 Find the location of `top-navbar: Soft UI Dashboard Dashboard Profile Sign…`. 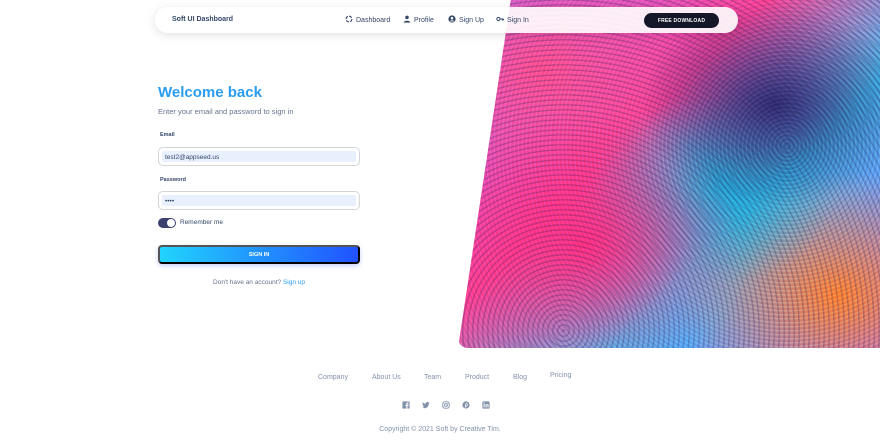

top-navbar: Soft UI Dashboard Dashboard Profile Sign… is located at coordinates (446, 20).